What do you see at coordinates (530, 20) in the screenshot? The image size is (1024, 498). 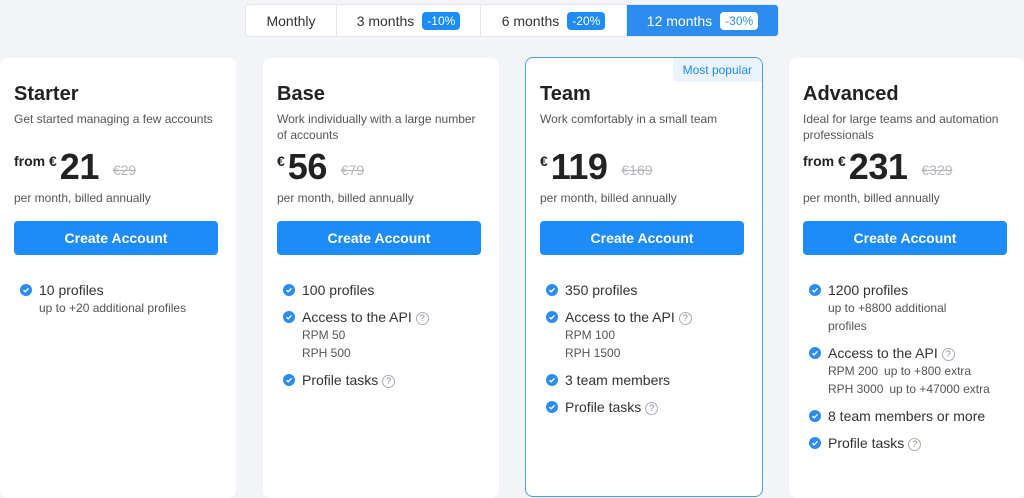 I see `tab-label: 6 months` at bounding box center [530, 20].